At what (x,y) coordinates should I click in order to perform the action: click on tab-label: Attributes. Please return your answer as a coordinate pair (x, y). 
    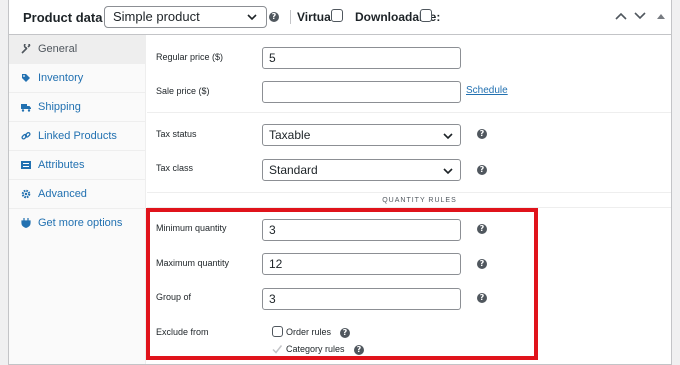
    Looking at the image, I should click on (61, 165).